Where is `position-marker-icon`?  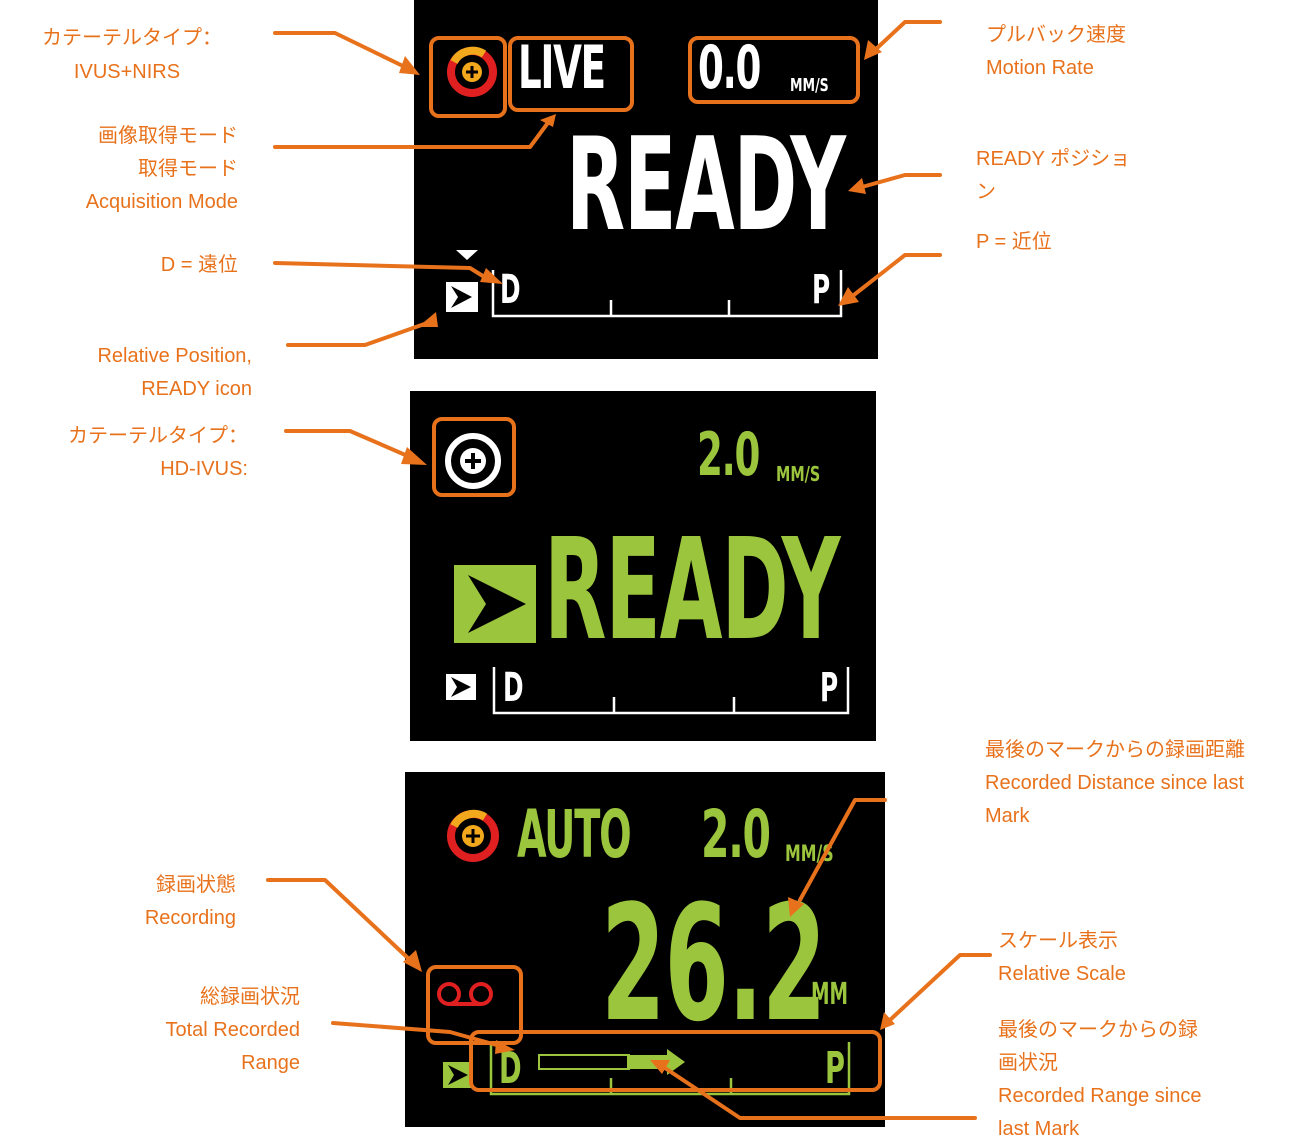
position-marker-icon is located at coordinates (467, 255).